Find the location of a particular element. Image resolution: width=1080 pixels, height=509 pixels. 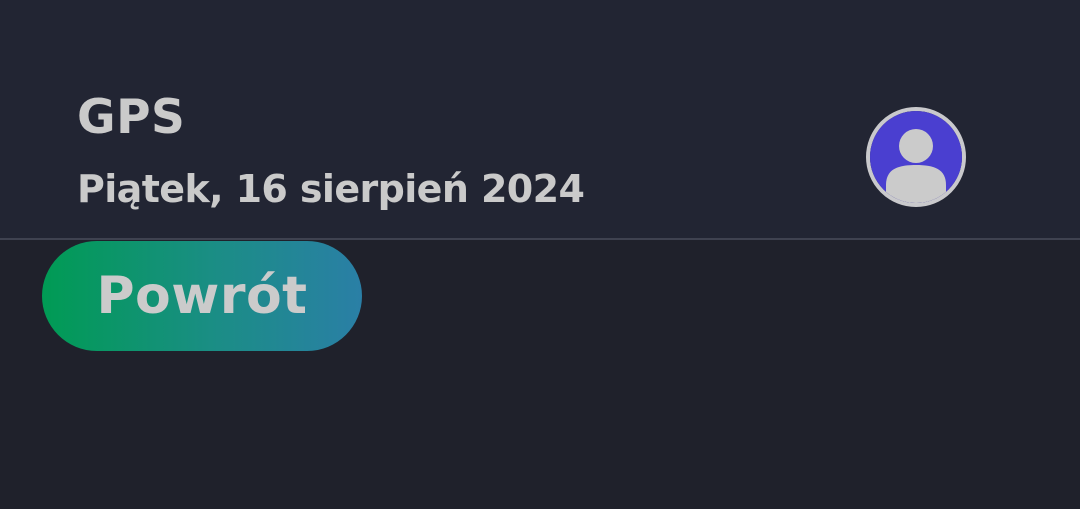

user-silhouette-icon is located at coordinates (916, 157).